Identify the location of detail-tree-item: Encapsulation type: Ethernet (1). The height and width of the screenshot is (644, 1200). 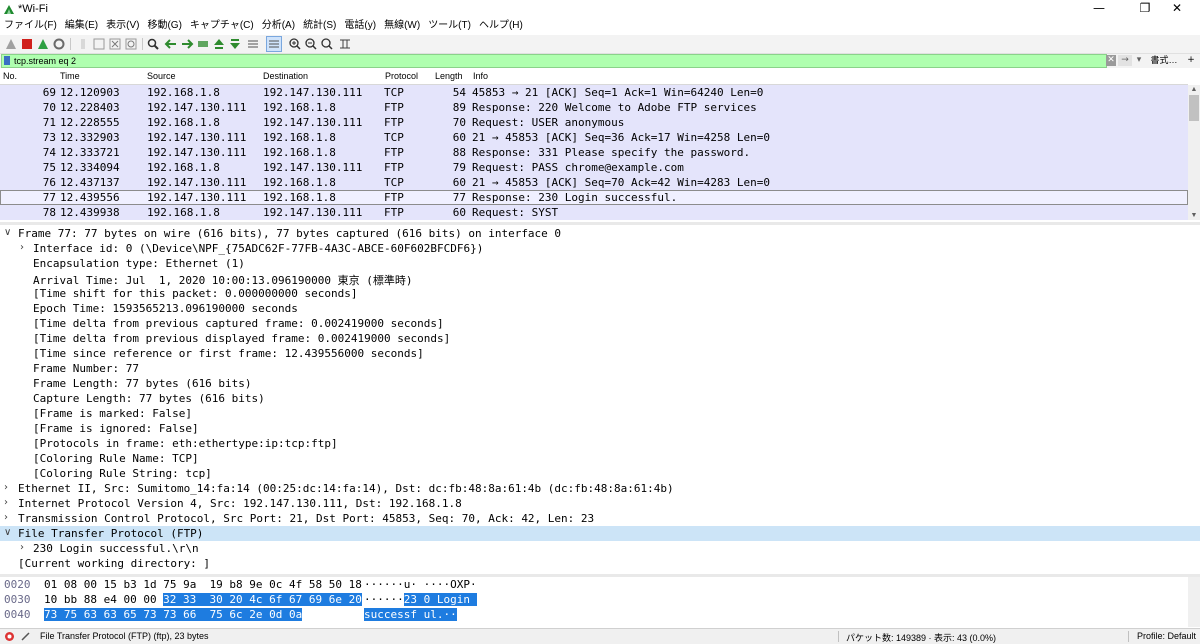
(600, 263).